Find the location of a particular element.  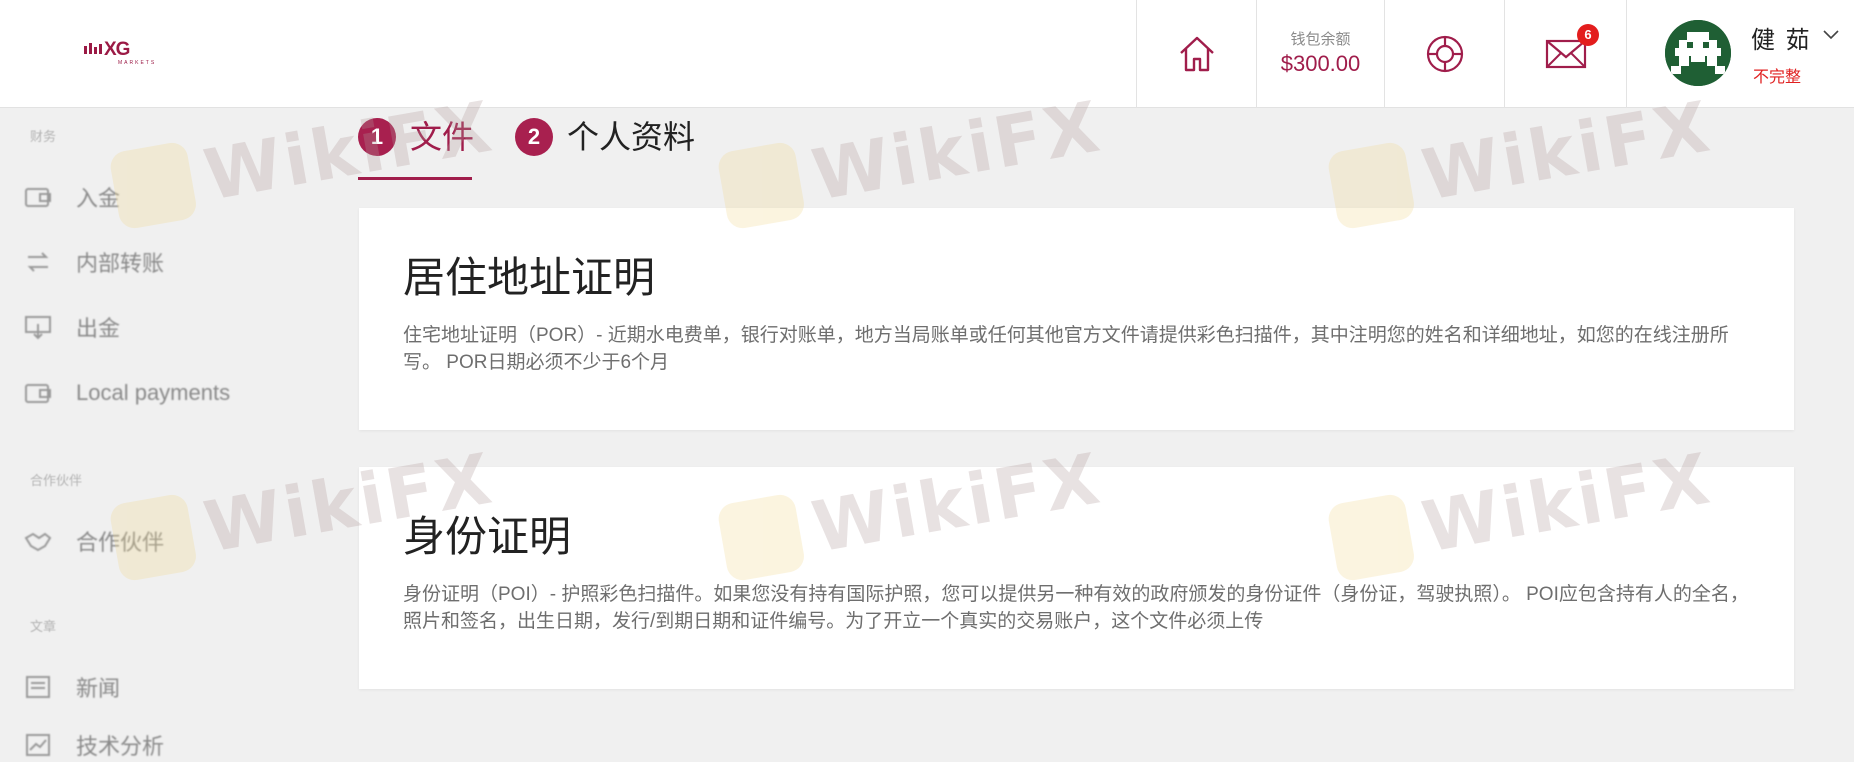

tab-documents: 1 文件 is located at coordinates (416, 147).